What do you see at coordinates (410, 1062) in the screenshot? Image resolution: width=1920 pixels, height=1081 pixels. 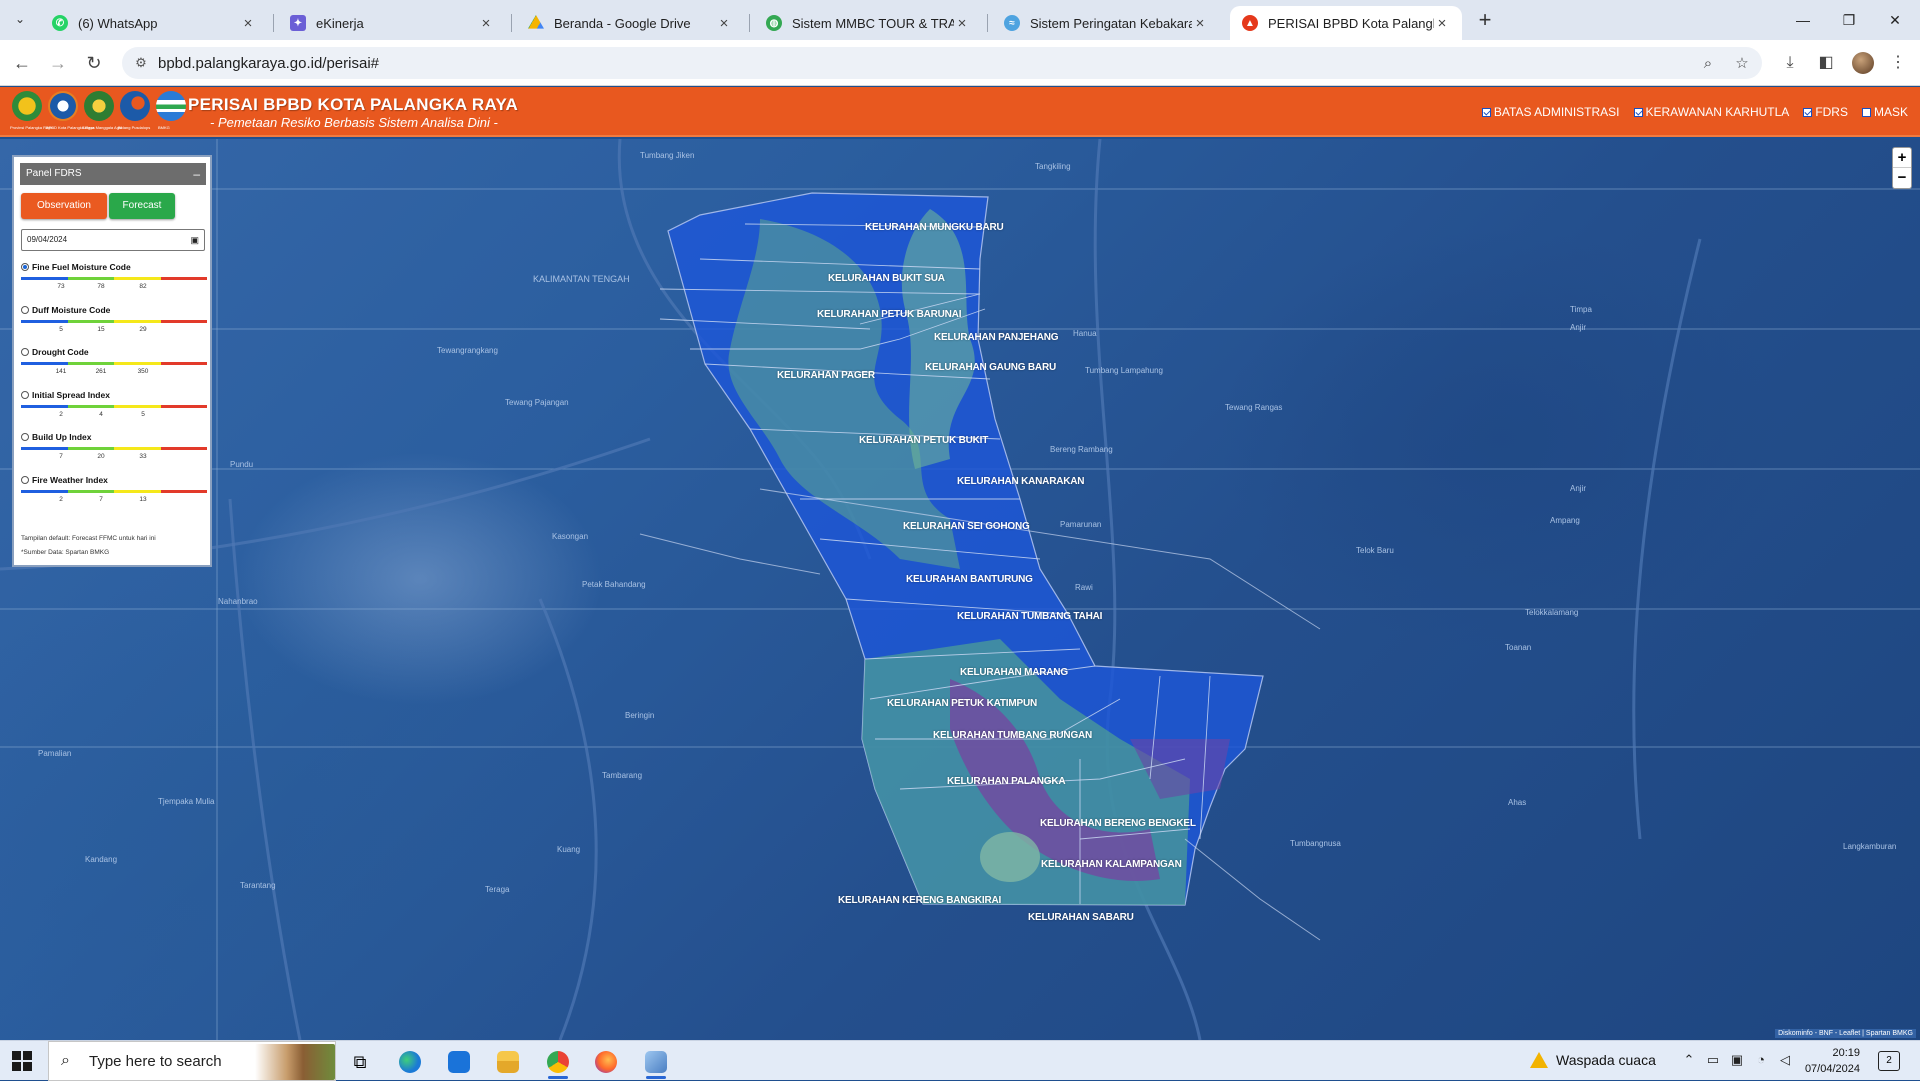 I see `edge-icon` at bounding box center [410, 1062].